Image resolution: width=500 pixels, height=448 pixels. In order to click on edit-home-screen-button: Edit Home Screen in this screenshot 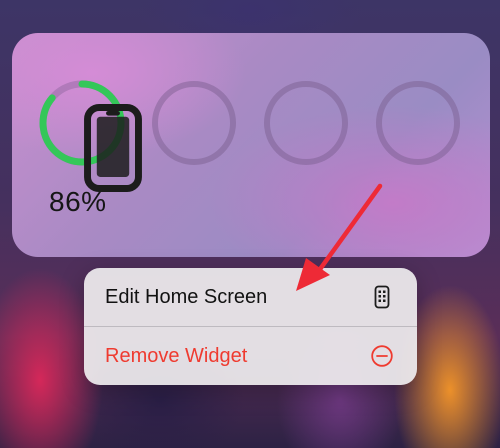, I will do `click(250, 297)`.